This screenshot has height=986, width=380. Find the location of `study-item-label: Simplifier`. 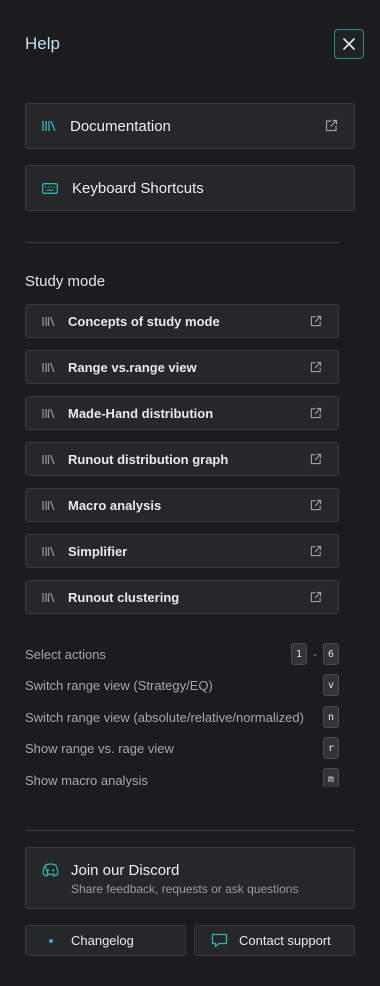

study-item-label: Simplifier is located at coordinates (98, 551).